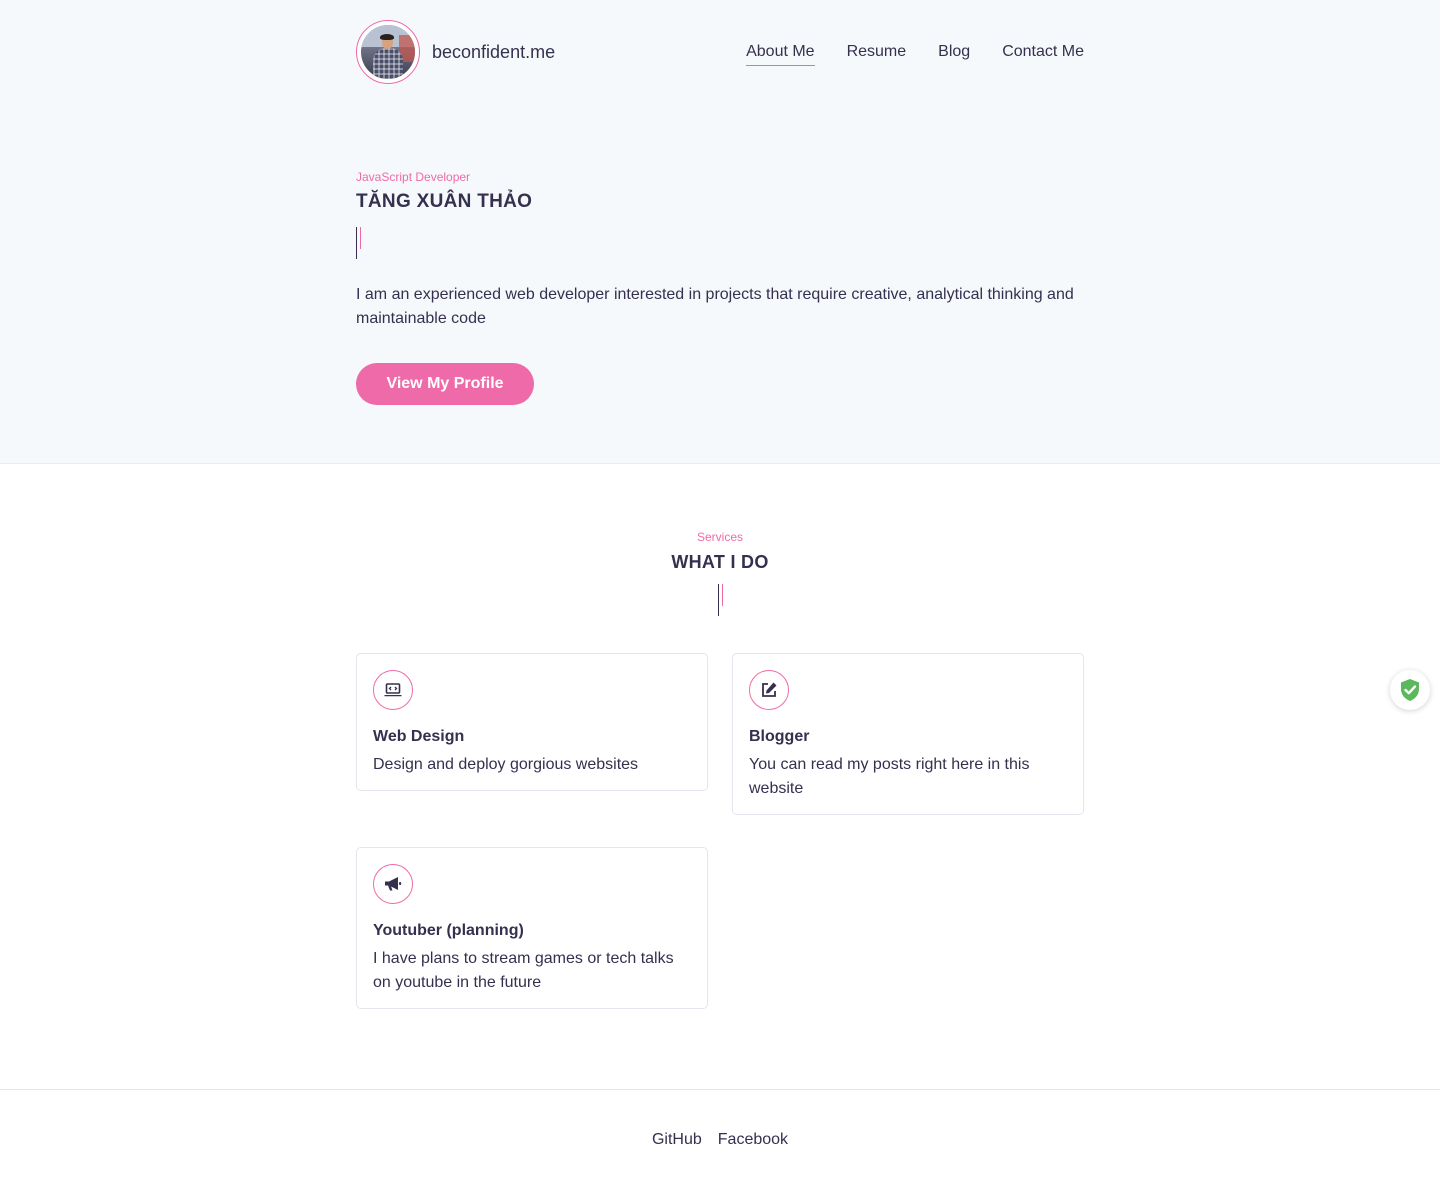 Image resolution: width=1440 pixels, height=1187 pixels. I want to click on avatar, so click(388, 52).